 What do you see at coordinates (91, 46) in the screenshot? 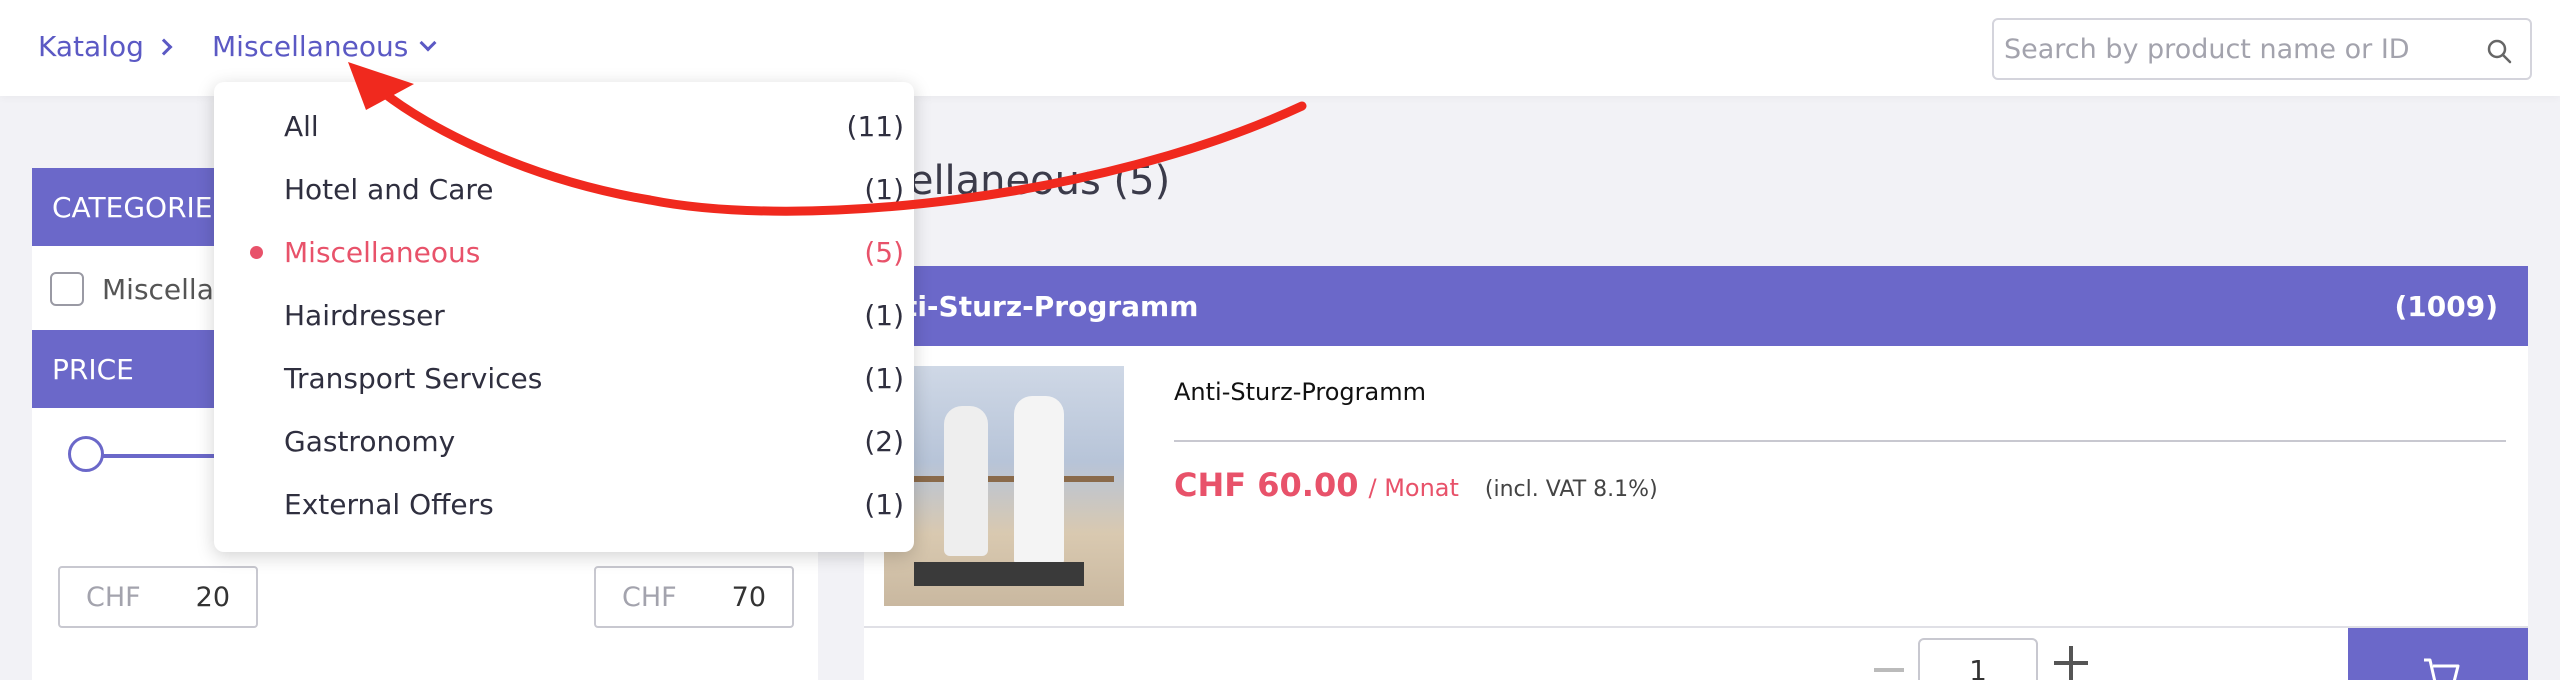
I see `breadcrumb-katalog-label: Katalog` at bounding box center [91, 46].